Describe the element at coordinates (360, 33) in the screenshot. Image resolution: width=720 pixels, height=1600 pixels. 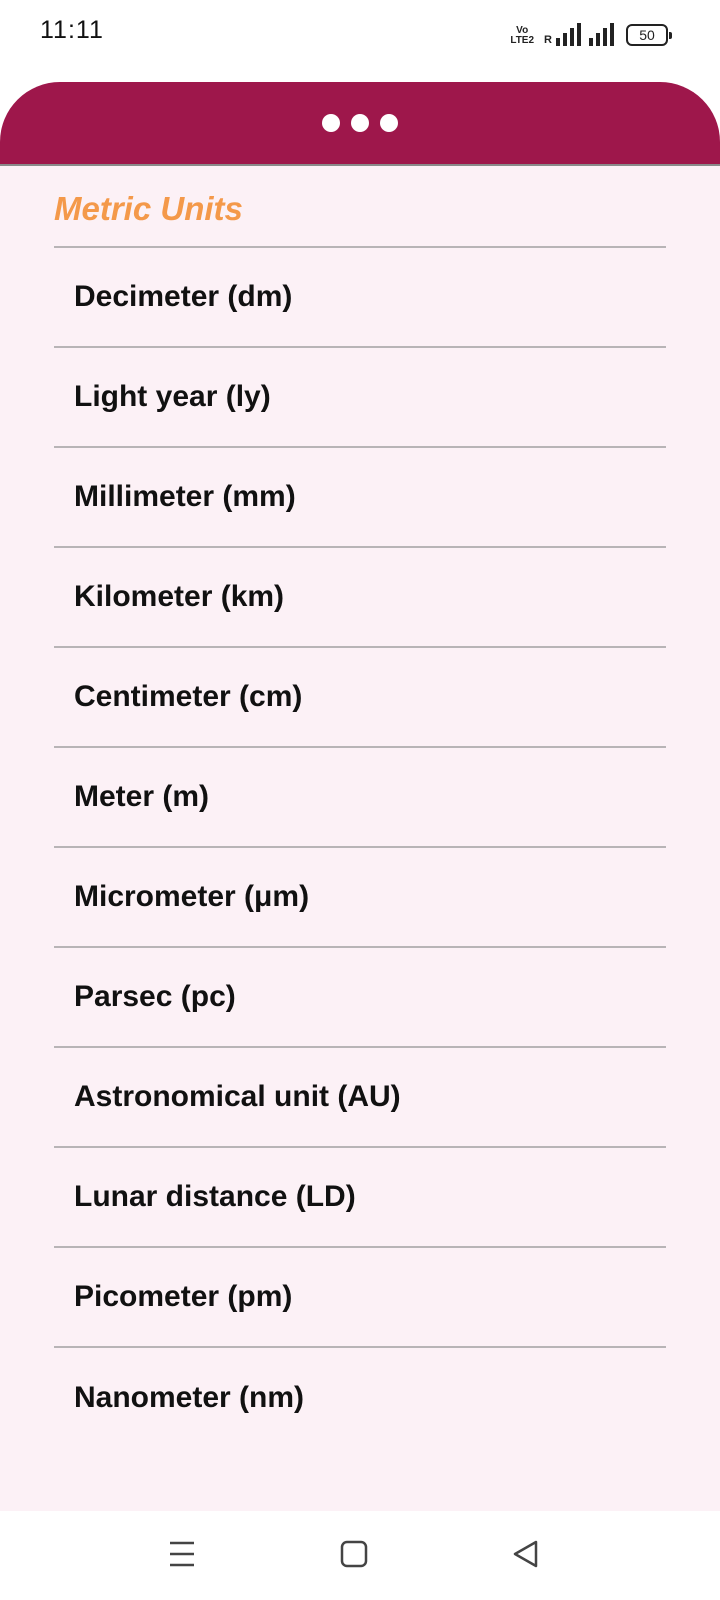
I see `status-bar: 11:11 Vo LTE2 R 50` at that location.